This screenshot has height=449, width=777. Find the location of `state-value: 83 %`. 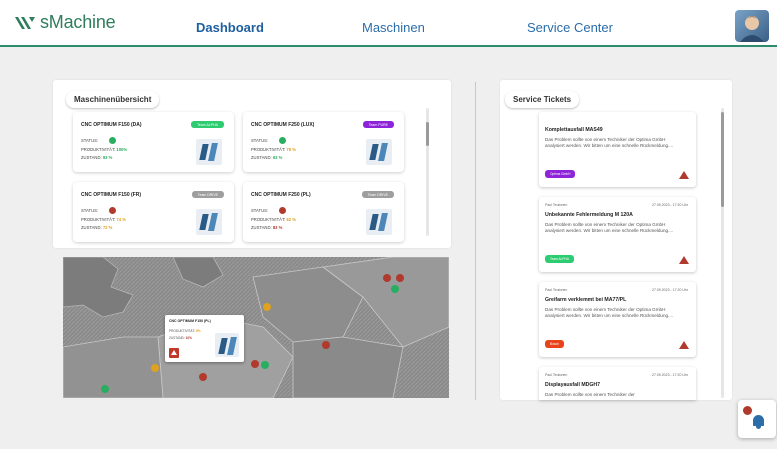

state-value: 83 % is located at coordinates (277, 227).